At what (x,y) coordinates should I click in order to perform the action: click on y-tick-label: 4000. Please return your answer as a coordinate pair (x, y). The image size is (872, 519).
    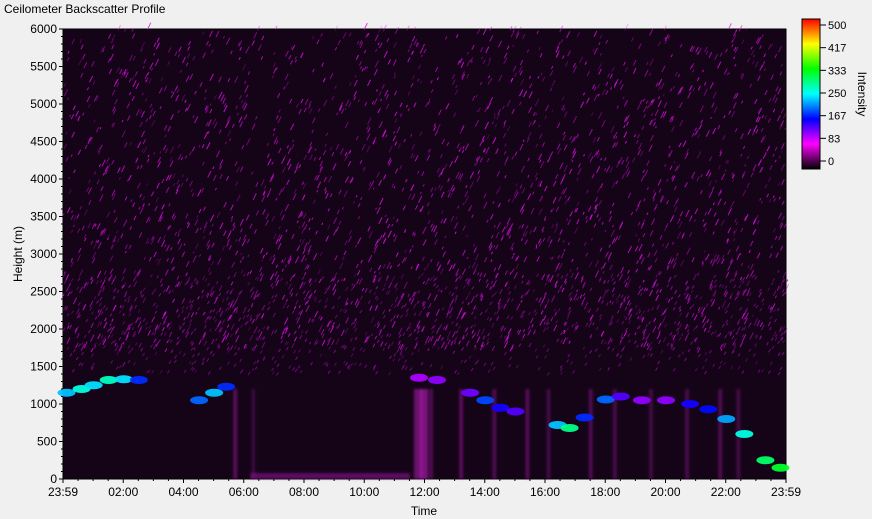
    Looking at the image, I should click on (43, 179).